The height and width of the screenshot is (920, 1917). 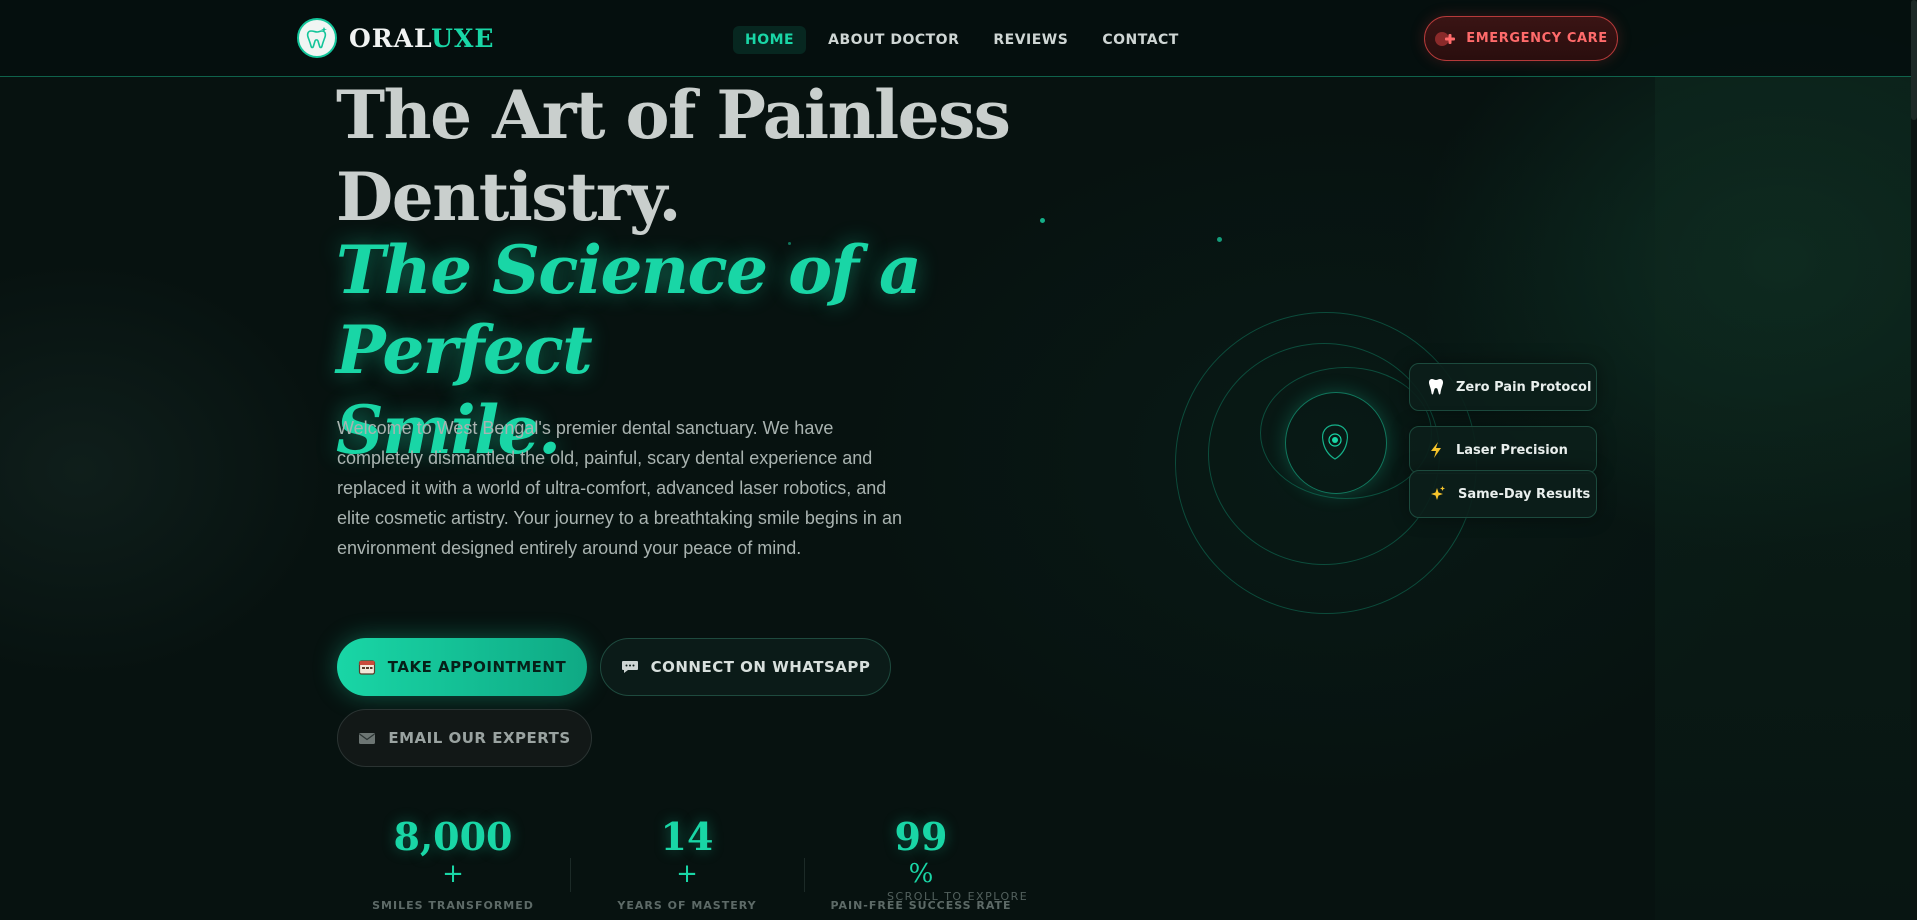 I want to click on stat-years: 14 + YEARS OF MASTERY, so click(x=687, y=863).